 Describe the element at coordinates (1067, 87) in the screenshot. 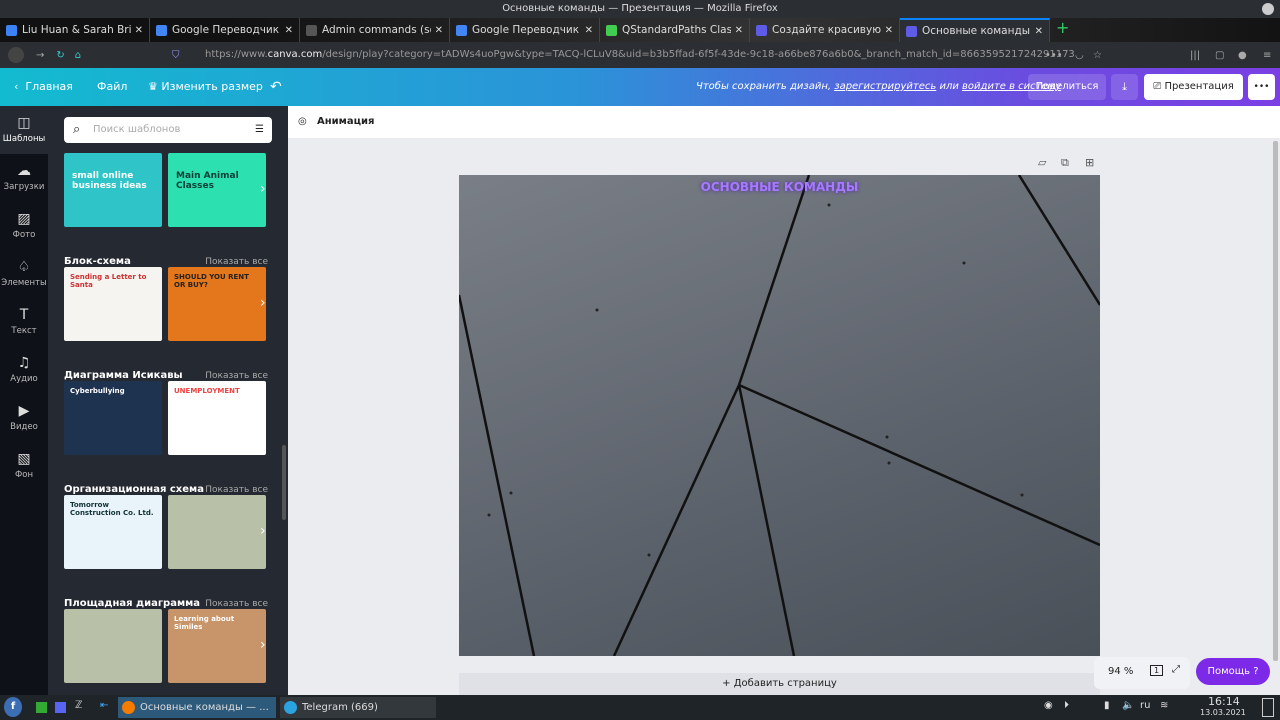

I see `share-button: Поделиться` at that location.